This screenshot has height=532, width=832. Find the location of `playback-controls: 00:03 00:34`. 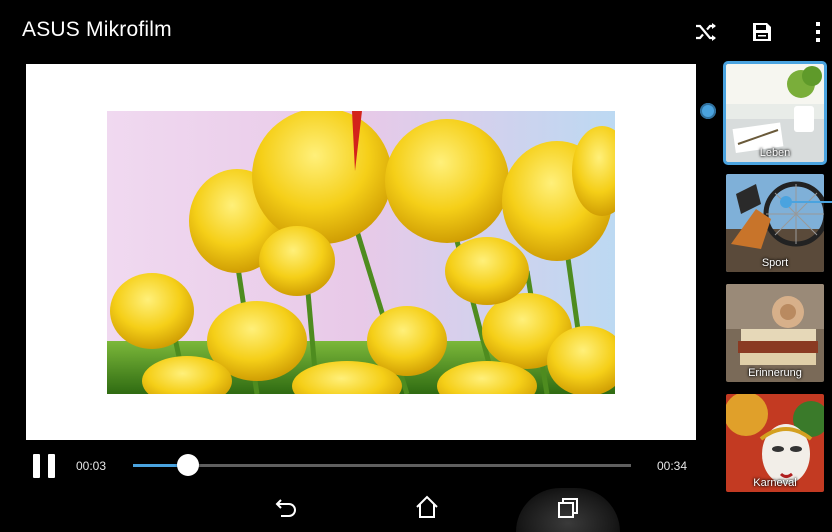

playback-controls: 00:03 00:34 is located at coordinates (355, 465).